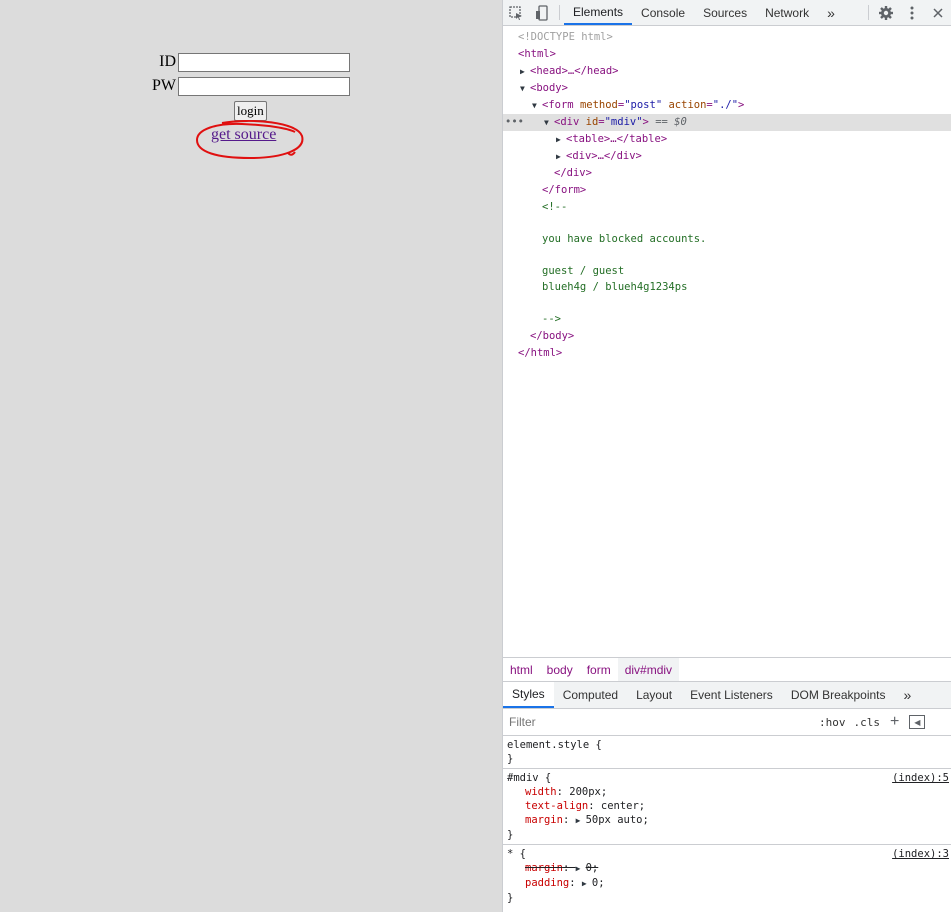 This screenshot has height=912, width=951. Describe the element at coordinates (264, 62) in the screenshot. I see `id-input` at that location.